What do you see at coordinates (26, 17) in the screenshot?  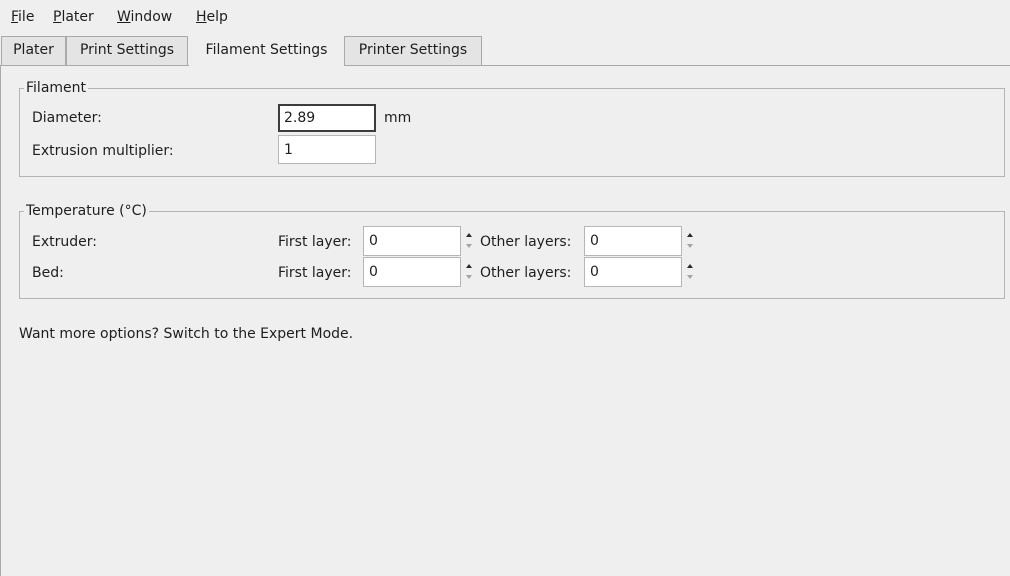 I see `menu-file-label: ile` at bounding box center [26, 17].